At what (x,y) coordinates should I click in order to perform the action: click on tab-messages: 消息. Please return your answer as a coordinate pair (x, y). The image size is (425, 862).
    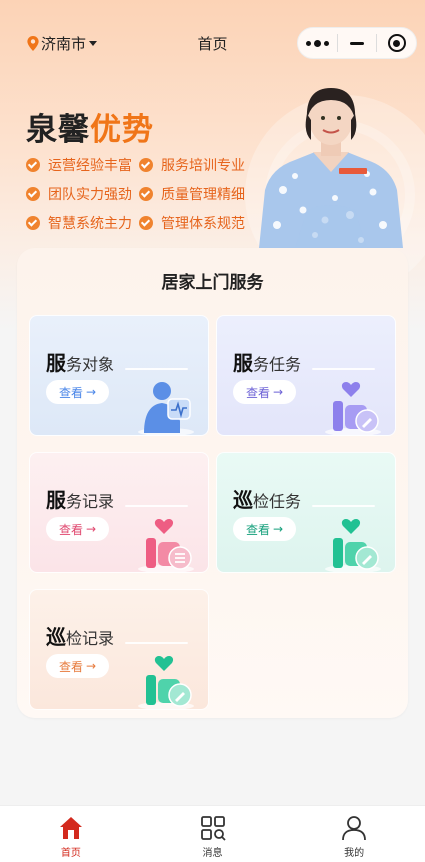
    Looking at the image, I should click on (213, 834).